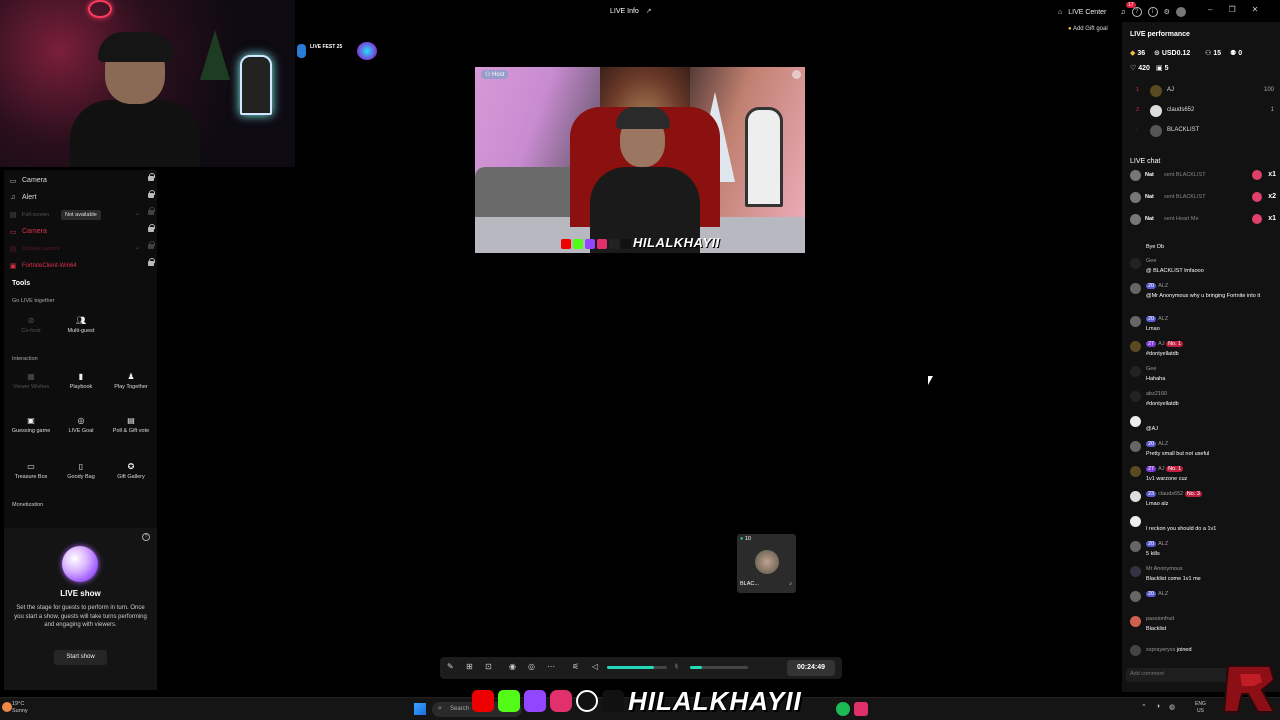 Image resolution: width=1280 pixels, height=720 pixels. What do you see at coordinates (640, 160) in the screenshot?
I see `stream-preview: ⚇ Host HILALKHAYII` at bounding box center [640, 160].